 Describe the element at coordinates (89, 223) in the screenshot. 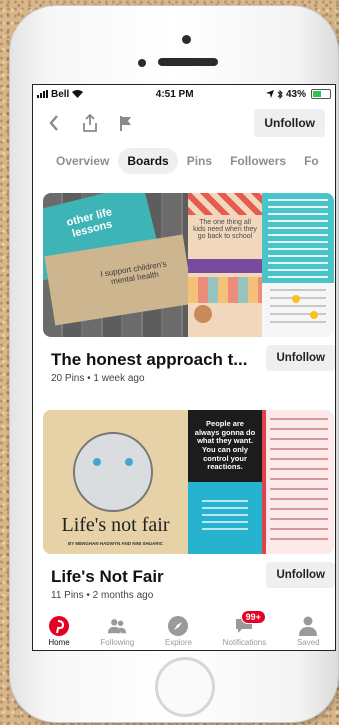

I see `card-text-life-lessons: other life lessons` at that location.